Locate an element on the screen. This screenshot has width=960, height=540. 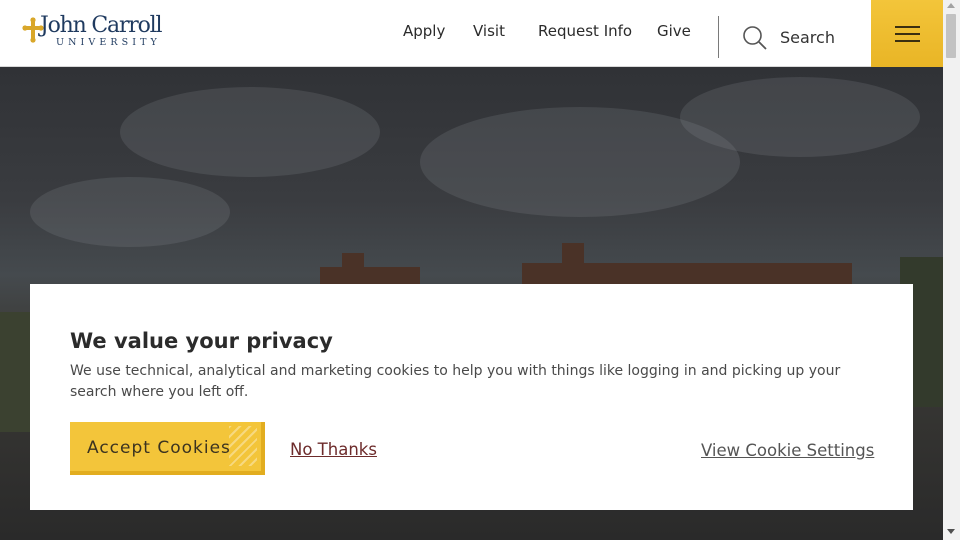
nav-visit: Visit is located at coordinates (489, 31).